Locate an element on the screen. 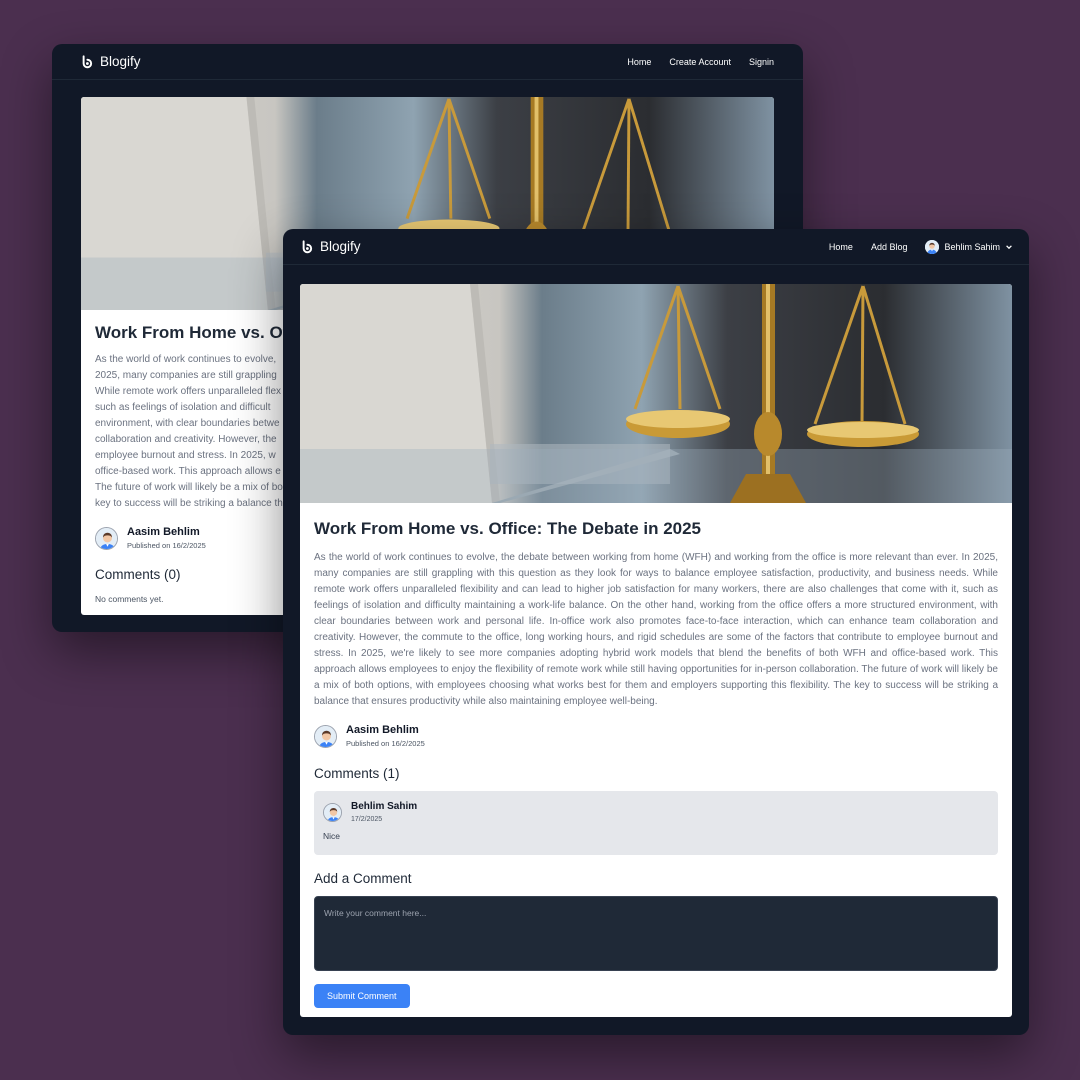 This screenshot has height=1080, width=1080. user-menu: Behlim Sahim is located at coordinates (969, 246).